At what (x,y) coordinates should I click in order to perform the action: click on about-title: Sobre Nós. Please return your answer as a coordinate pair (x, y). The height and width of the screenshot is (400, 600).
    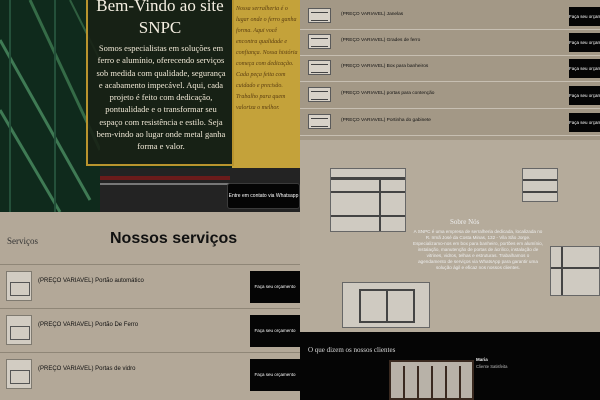
    Looking at the image, I should click on (465, 222).